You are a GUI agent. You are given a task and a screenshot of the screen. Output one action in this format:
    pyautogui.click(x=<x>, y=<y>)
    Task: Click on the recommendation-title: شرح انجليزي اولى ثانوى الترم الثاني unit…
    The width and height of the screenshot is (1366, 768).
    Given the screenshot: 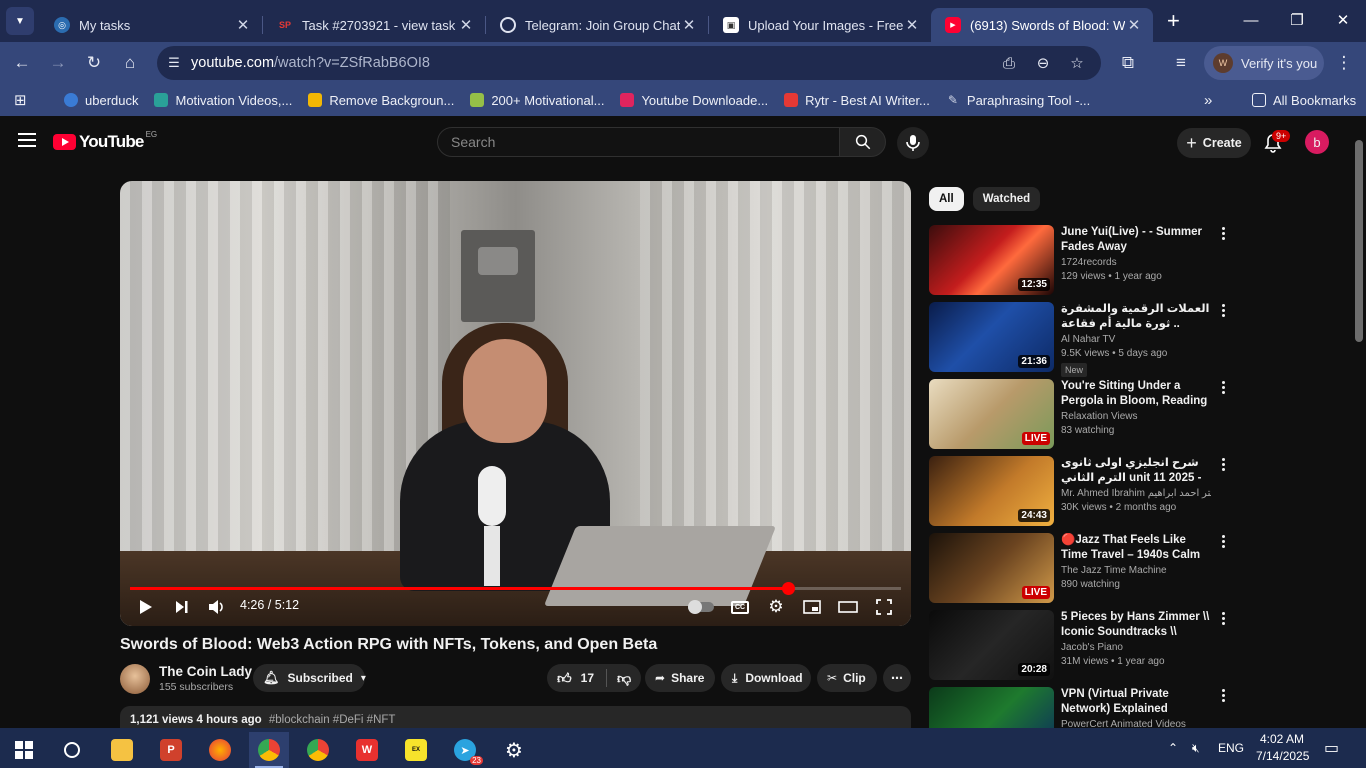 What is the action you would take?
    pyautogui.click(x=1136, y=471)
    